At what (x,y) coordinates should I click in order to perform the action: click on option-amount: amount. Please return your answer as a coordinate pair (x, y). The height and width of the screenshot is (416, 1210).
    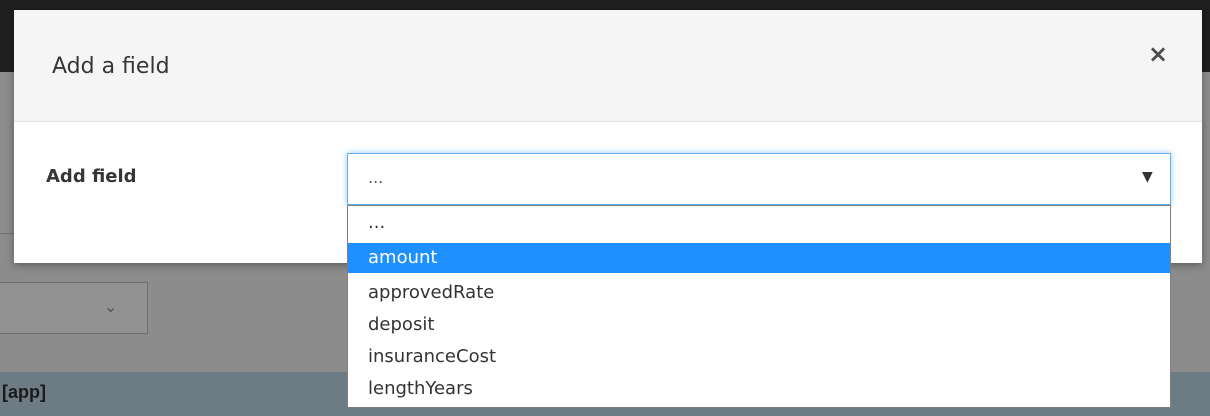
    Looking at the image, I should click on (759, 258).